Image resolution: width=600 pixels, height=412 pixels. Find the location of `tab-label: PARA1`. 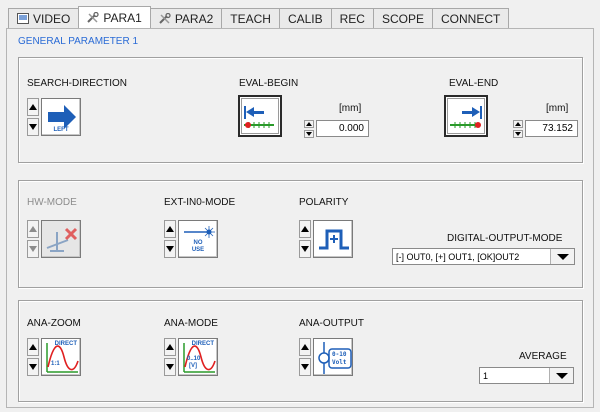

tab-label: PARA1 is located at coordinates (122, 17).